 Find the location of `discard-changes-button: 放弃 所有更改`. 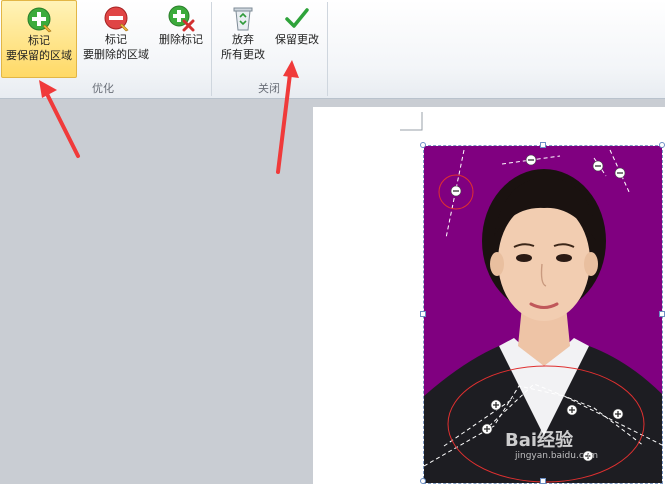

discard-changes-button: 放弃 所有更改 is located at coordinates (243, 39).